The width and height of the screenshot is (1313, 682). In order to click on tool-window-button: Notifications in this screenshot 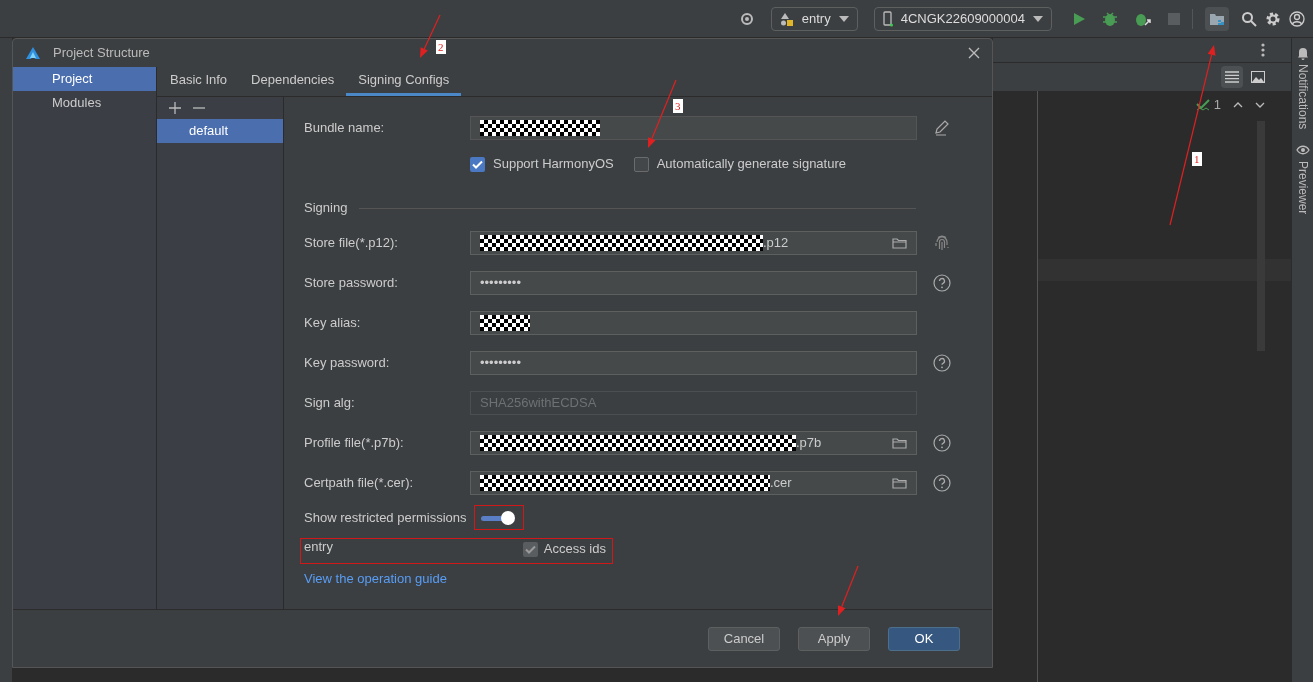, I will do `click(1302, 88)`.